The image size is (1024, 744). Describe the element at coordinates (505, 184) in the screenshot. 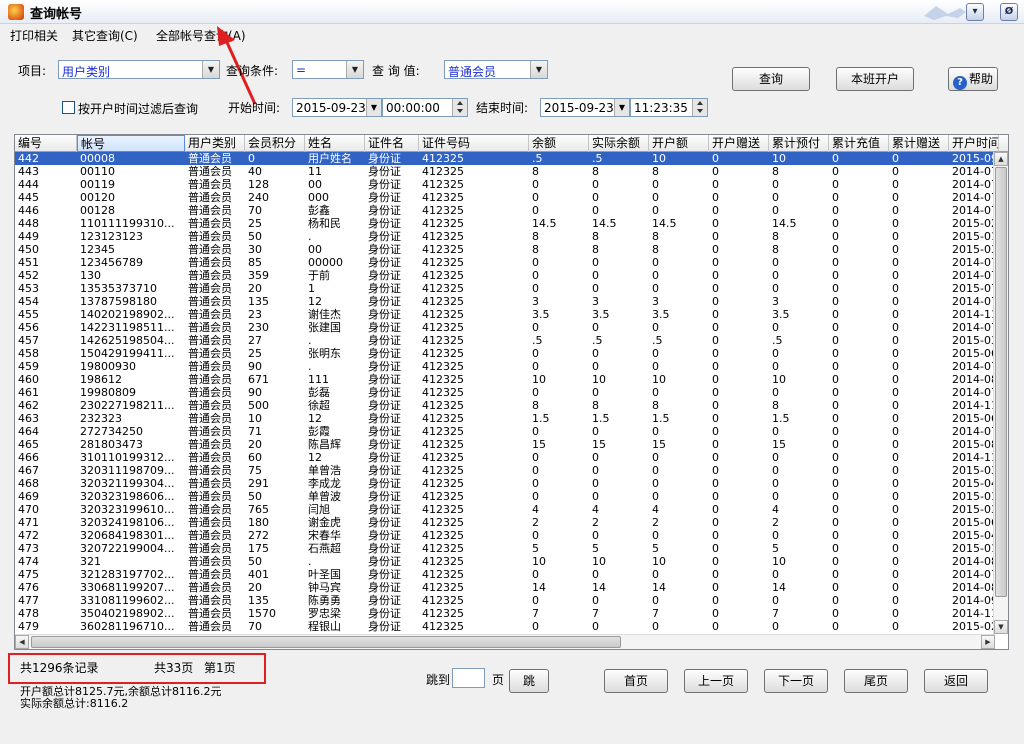

I see `table-row: 444 00119 普通会员 128 00 身份证 412325 0 0 0 0 0 0 0 2014-07` at that location.